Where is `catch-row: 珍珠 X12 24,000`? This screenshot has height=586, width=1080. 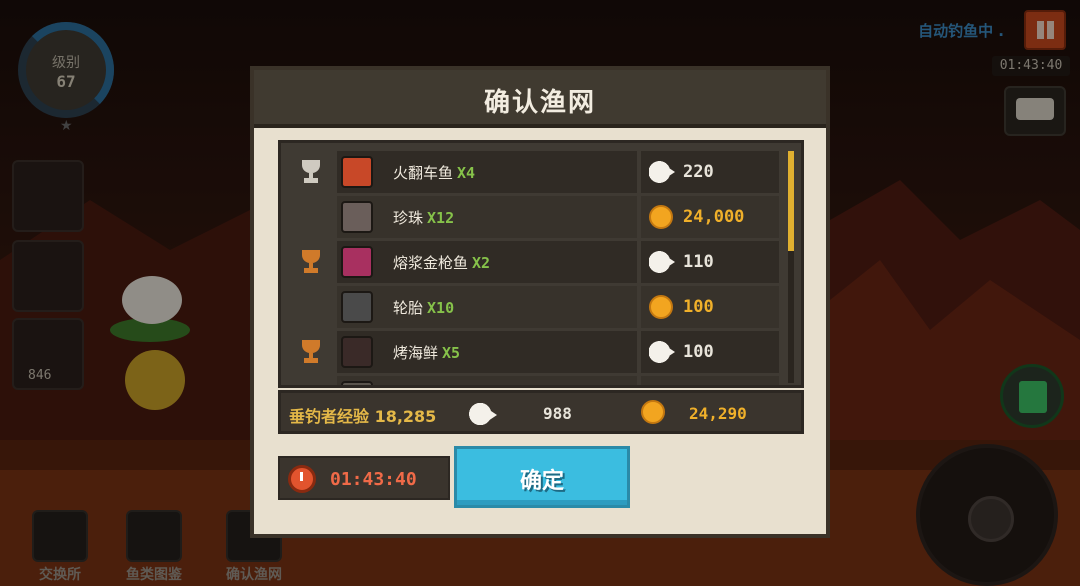 catch-row: 珍珠 X12 24,000 is located at coordinates (534, 217).